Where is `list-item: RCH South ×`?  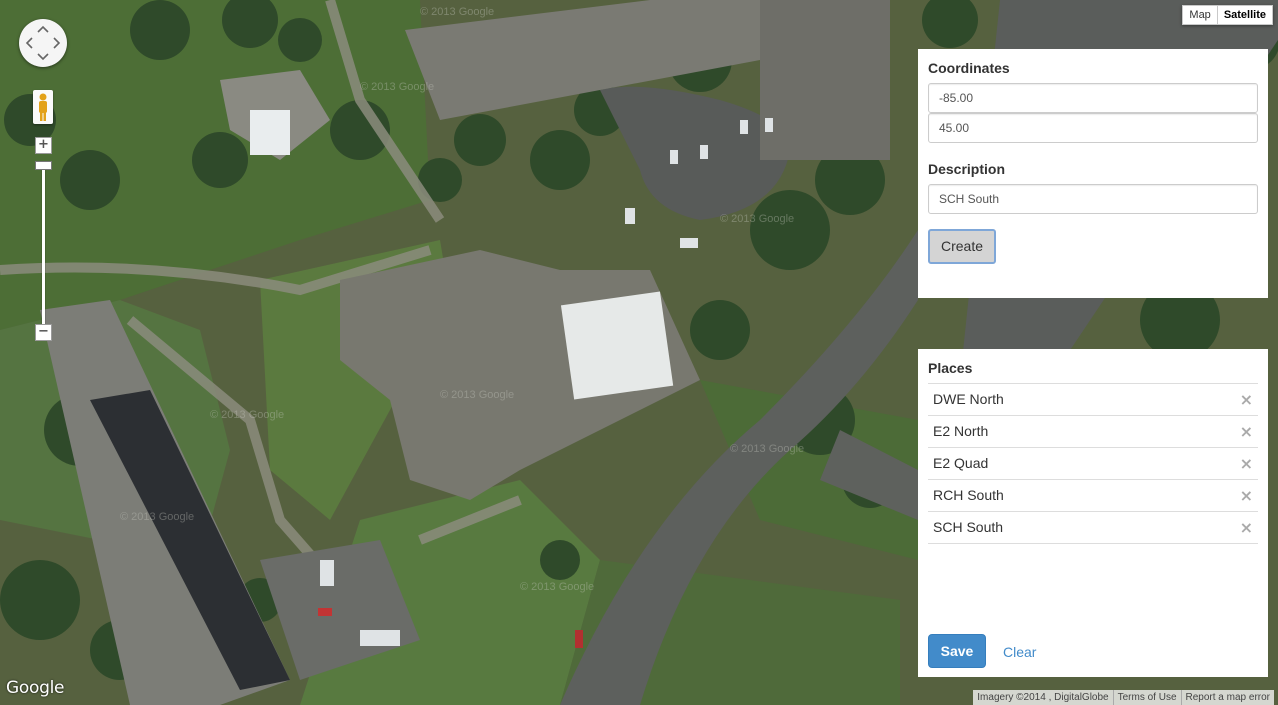 list-item: RCH South × is located at coordinates (1093, 496).